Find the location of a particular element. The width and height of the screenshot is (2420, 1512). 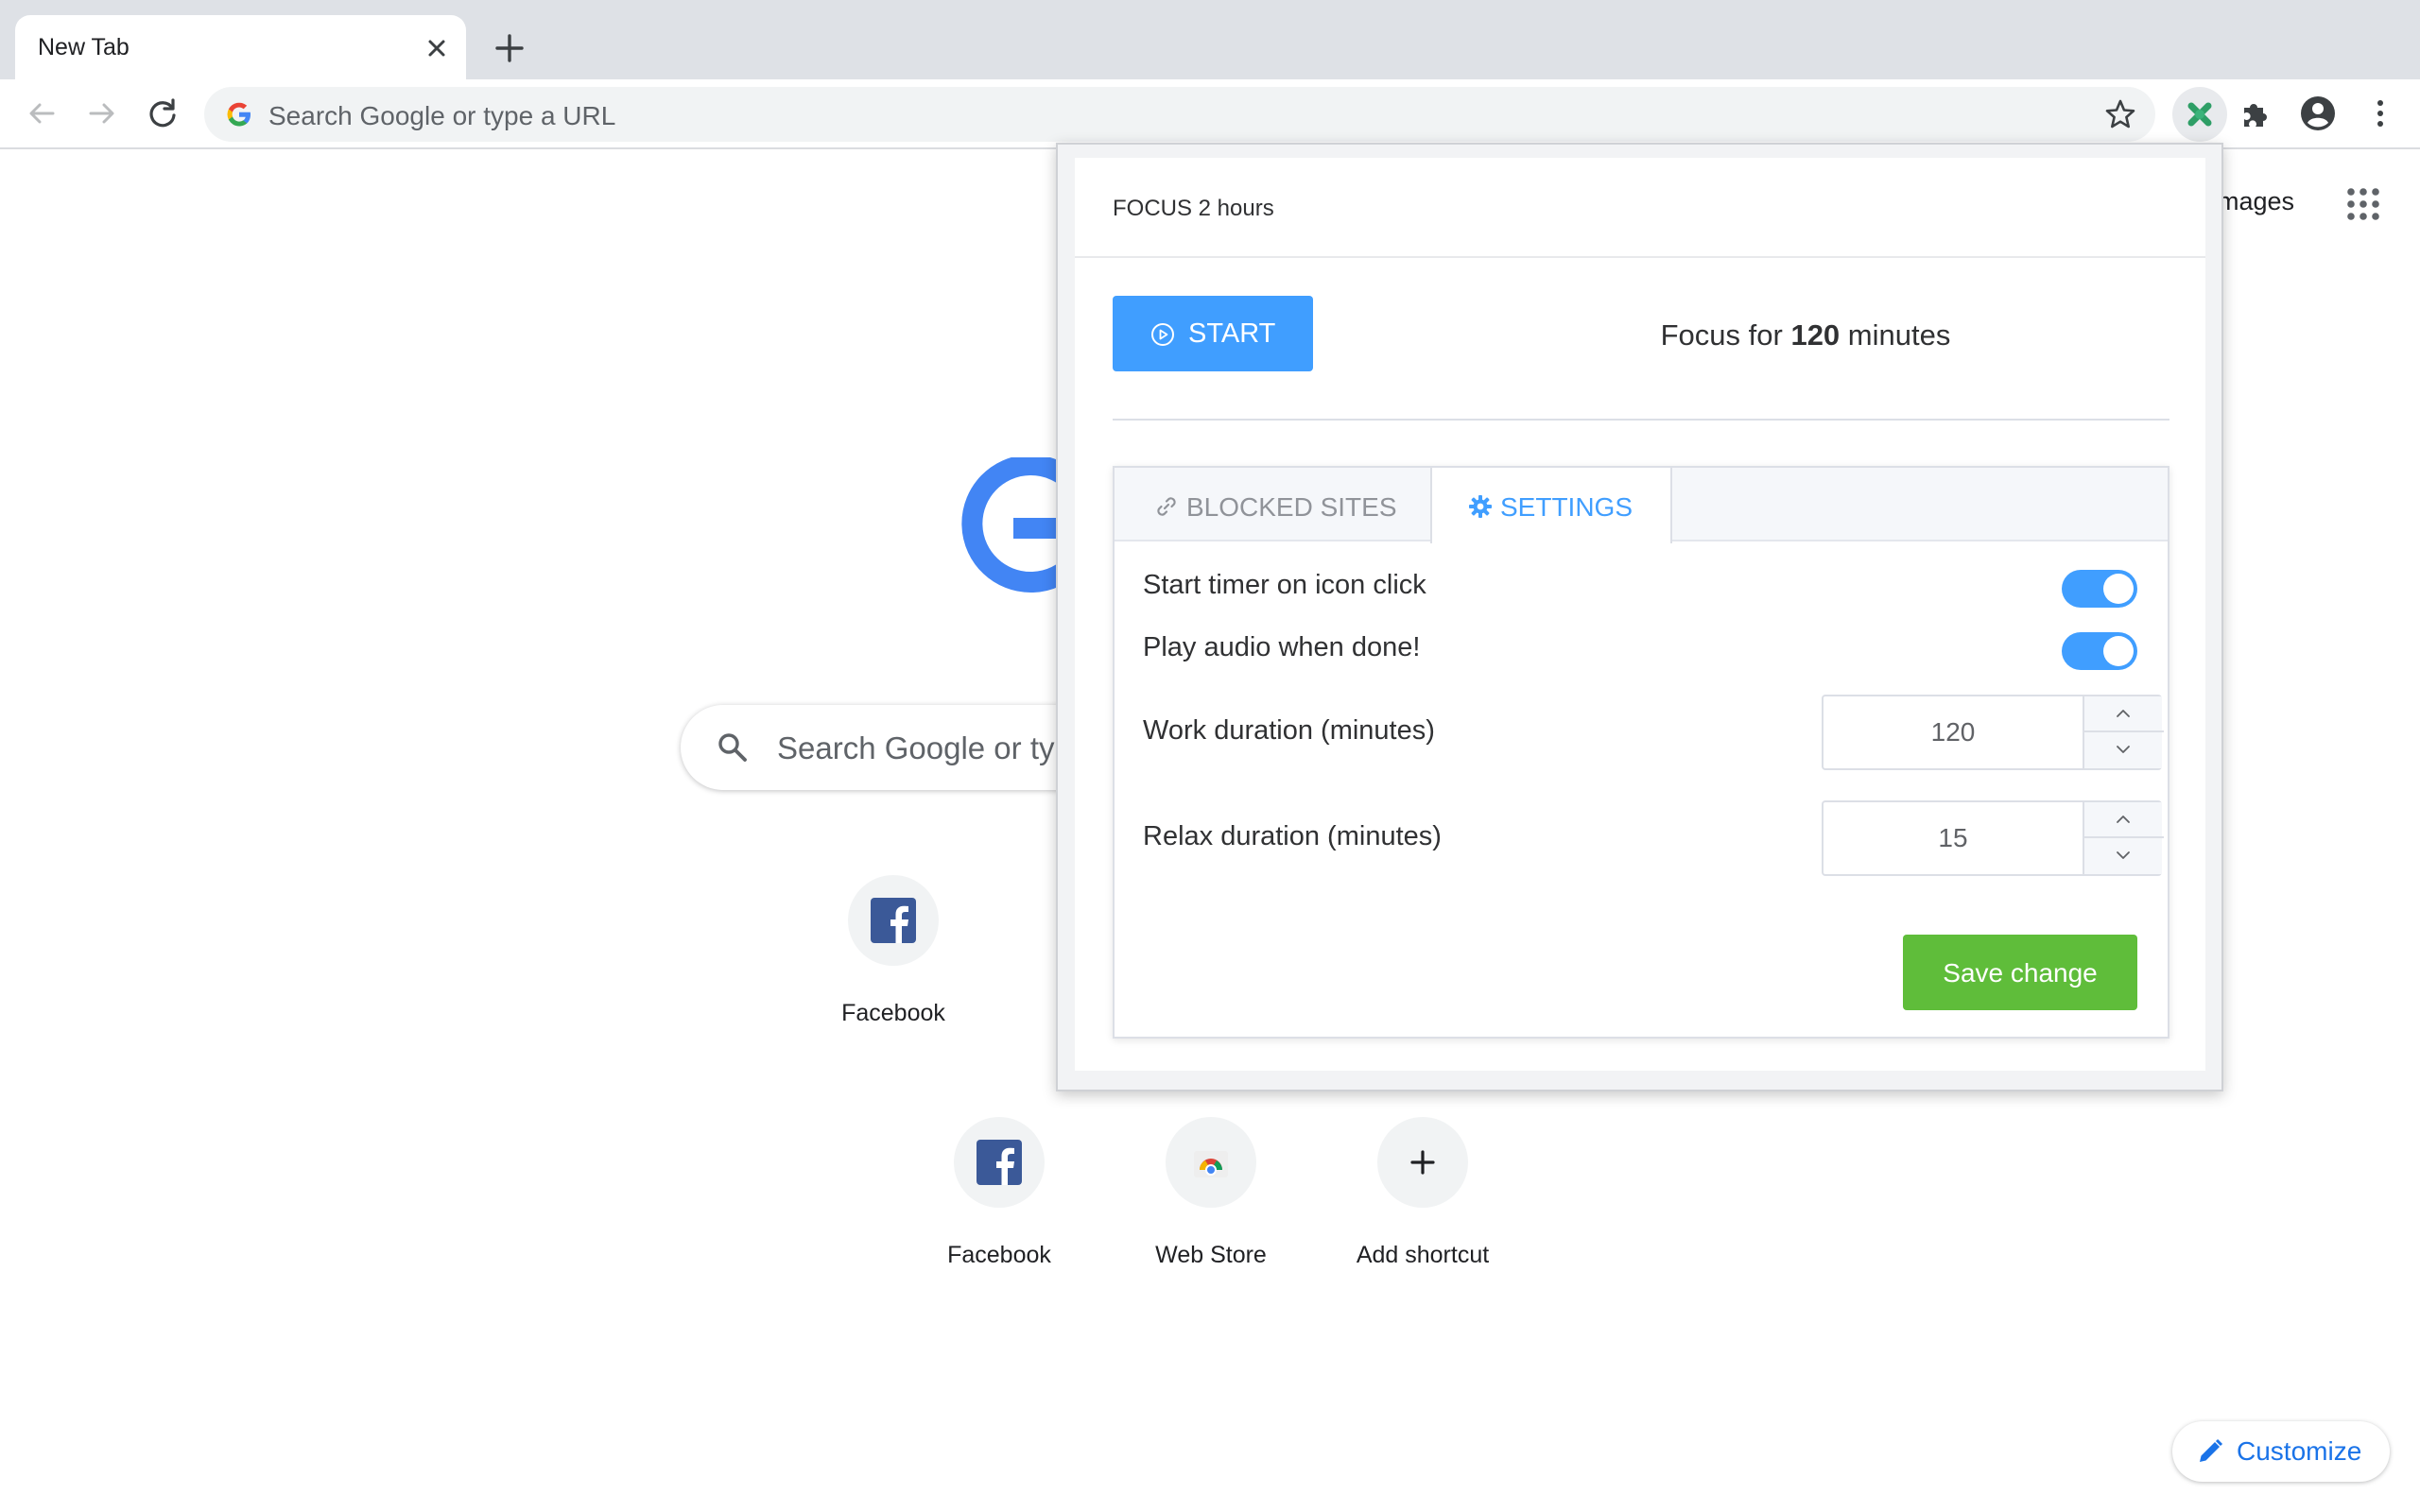

relax-duration-stepper: 15 is located at coordinates (1993, 838).